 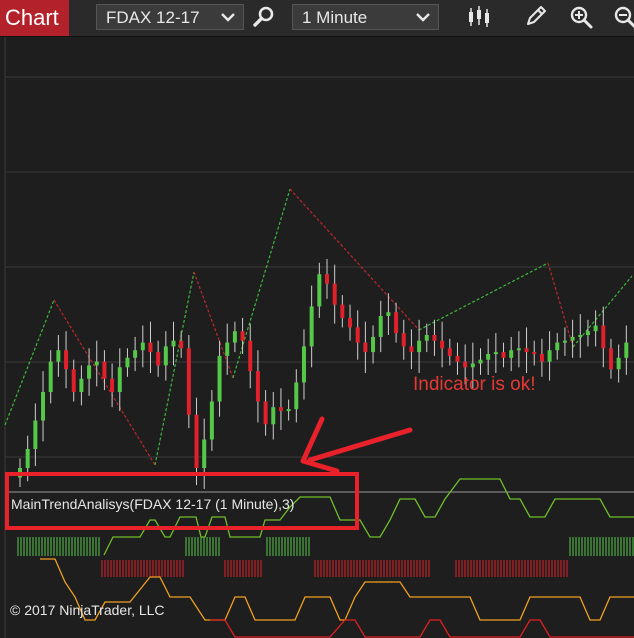 What do you see at coordinates (360, 445) in the screenshot?
I see `annotation-arrow-shaft` at bounding box center [360, 445].